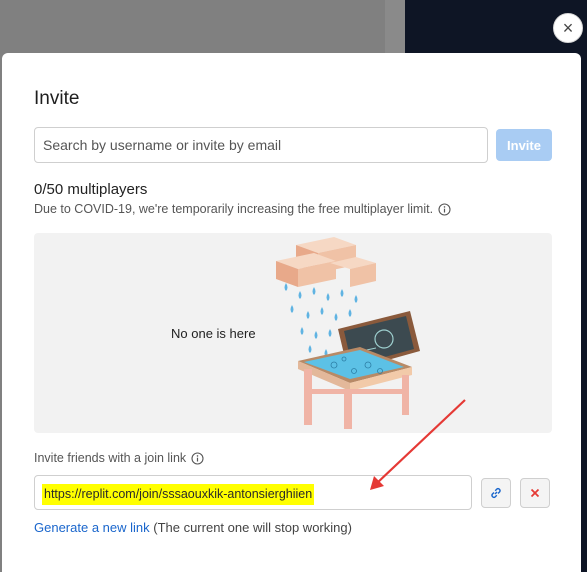 The image size is (587, 572). What do you see at coordinates (261, 145) in the screenshot?
I see `search-input` at bounding box center [261, 145].